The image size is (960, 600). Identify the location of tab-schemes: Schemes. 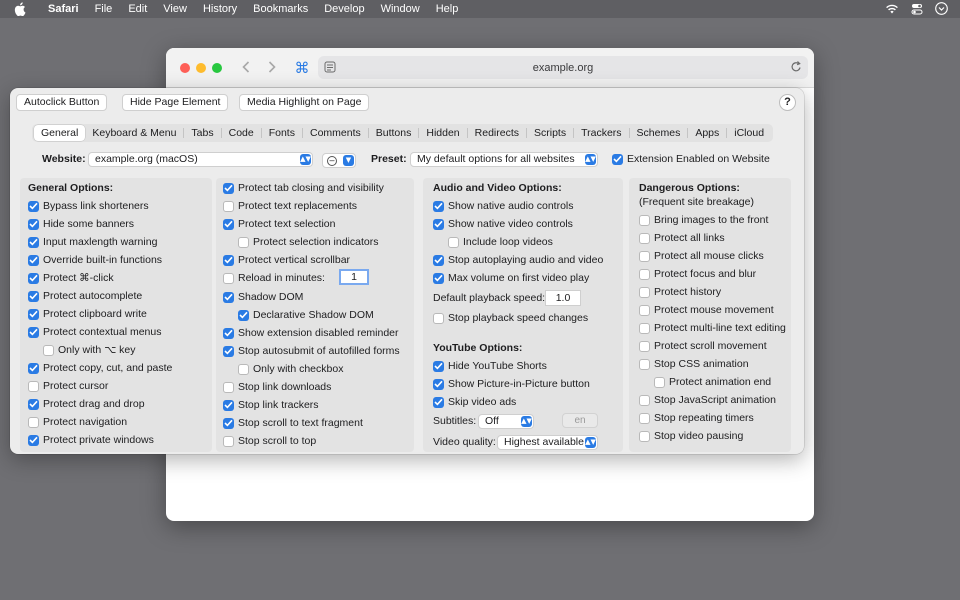
(659, 133).